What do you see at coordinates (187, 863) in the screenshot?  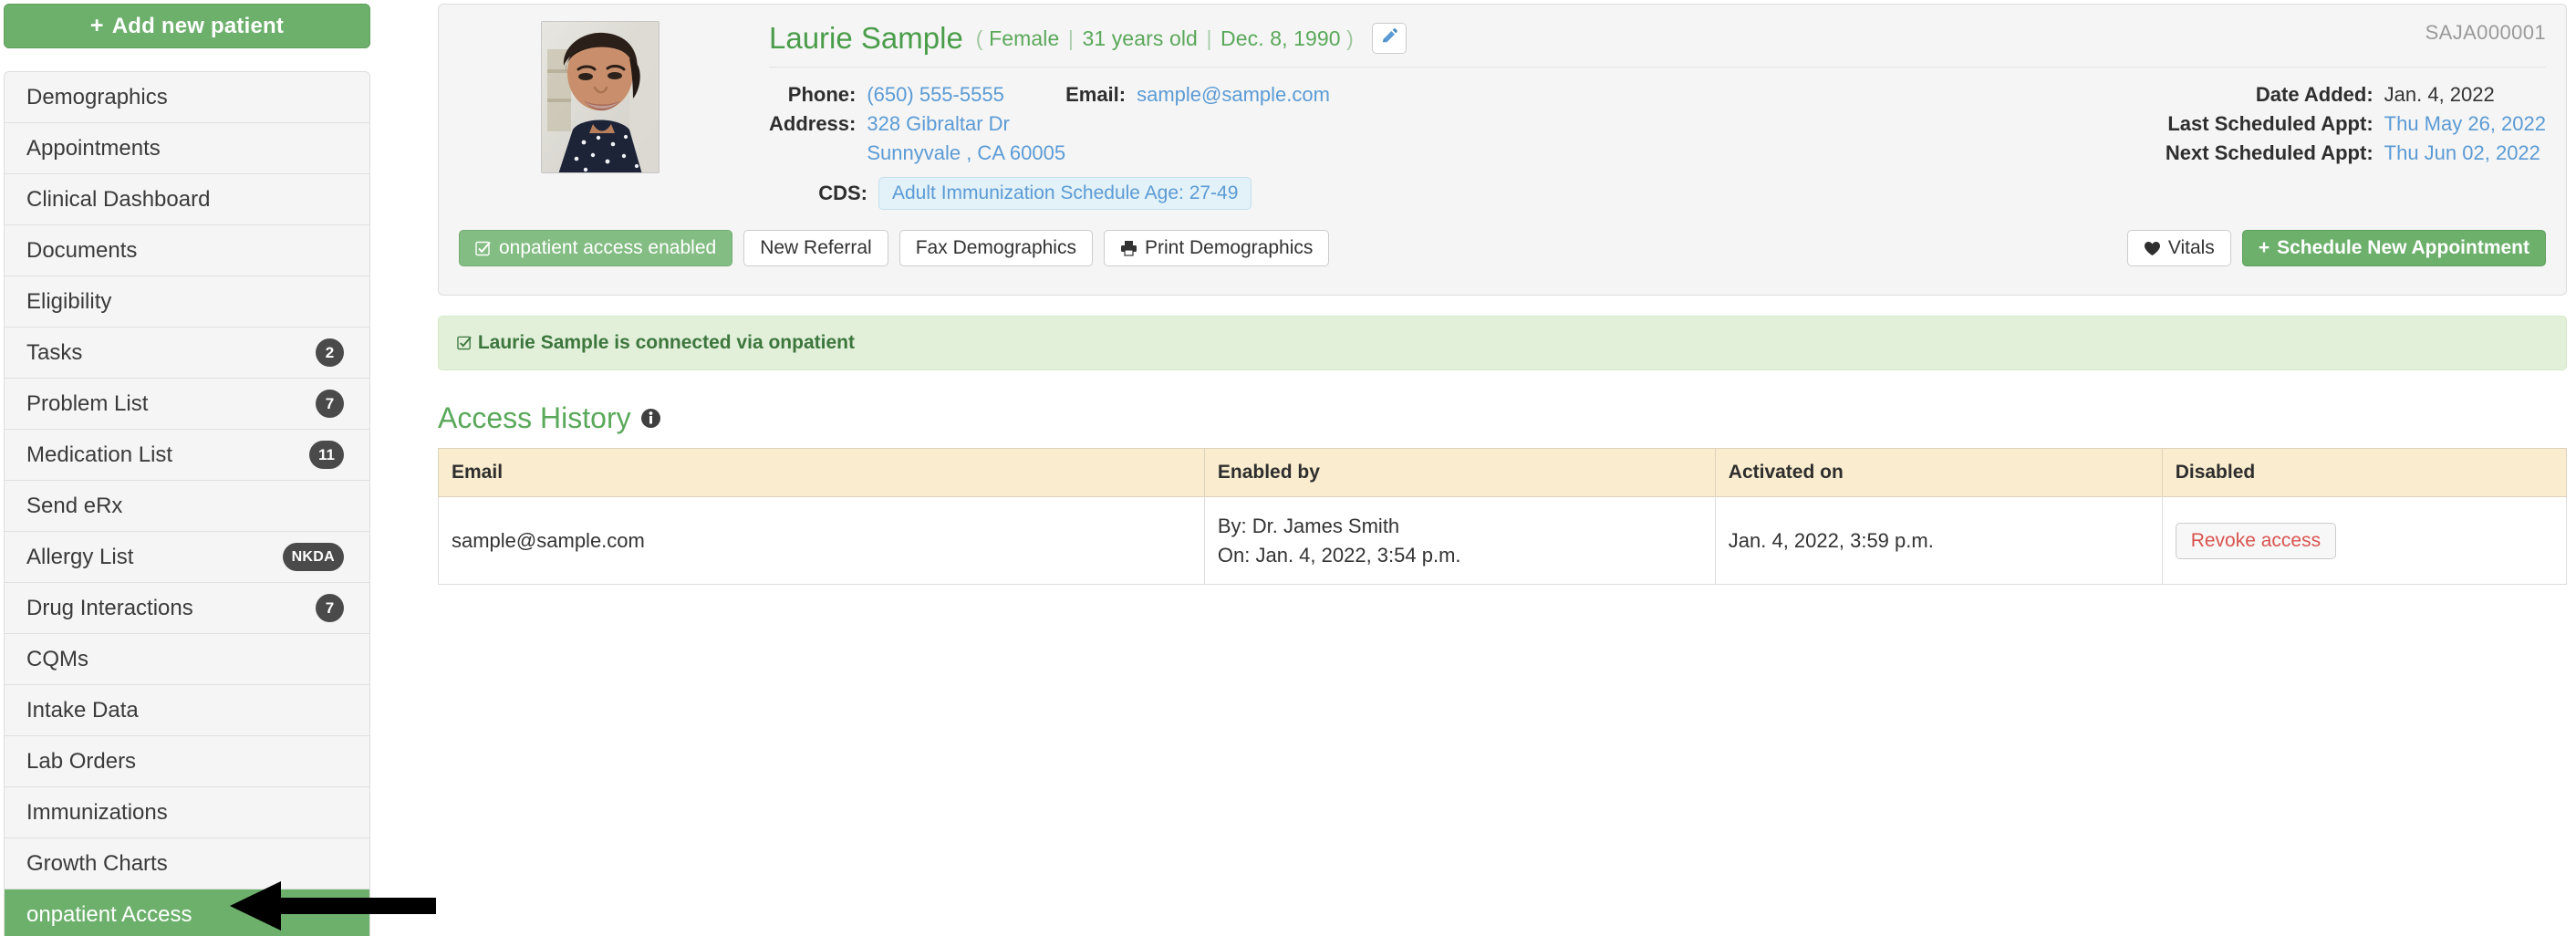 I see `sidebar-item-growth-charts: Growth Charts` at bounding box center [187, 863].